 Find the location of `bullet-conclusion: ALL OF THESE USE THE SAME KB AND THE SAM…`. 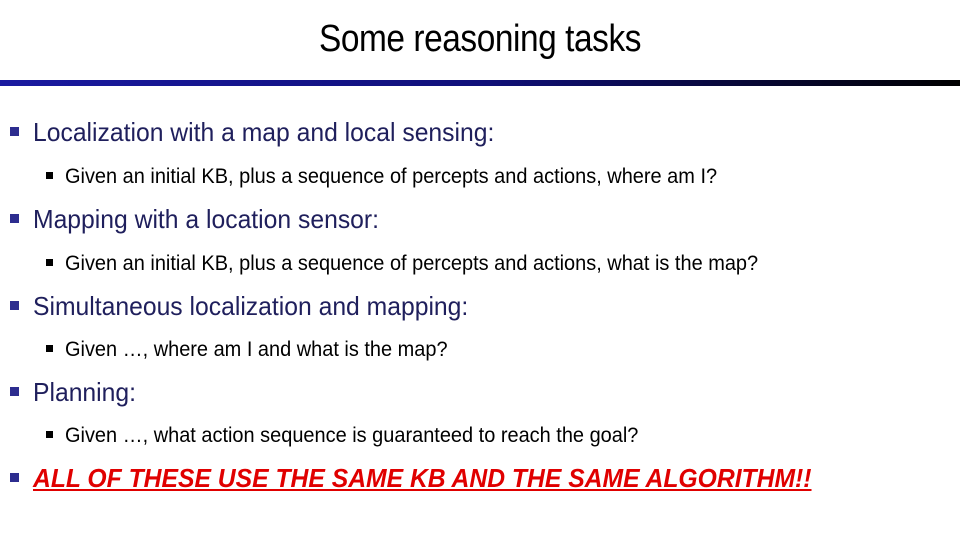

bullet-conclusion: ALL OF THESE USE THE SAME KB AND THE SAM… is located at coordinates (431, 478).